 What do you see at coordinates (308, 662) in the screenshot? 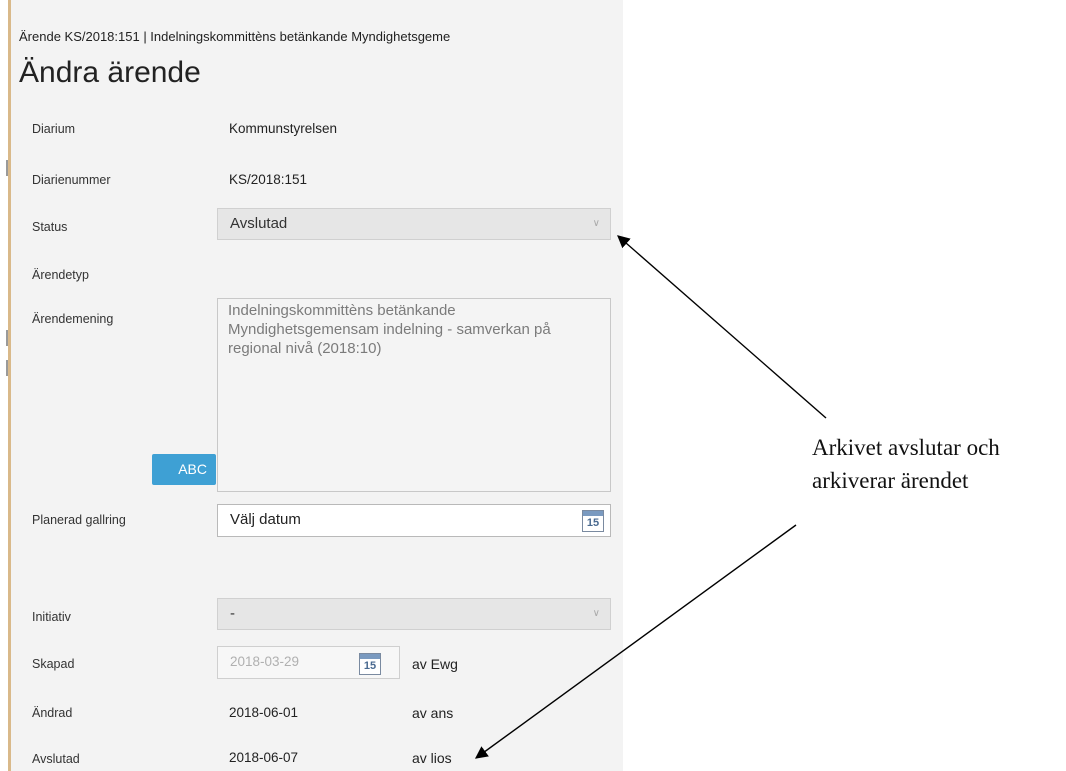
I see `skapad-date-input: 2018-03-29 15` at bounding box center [308, 662].